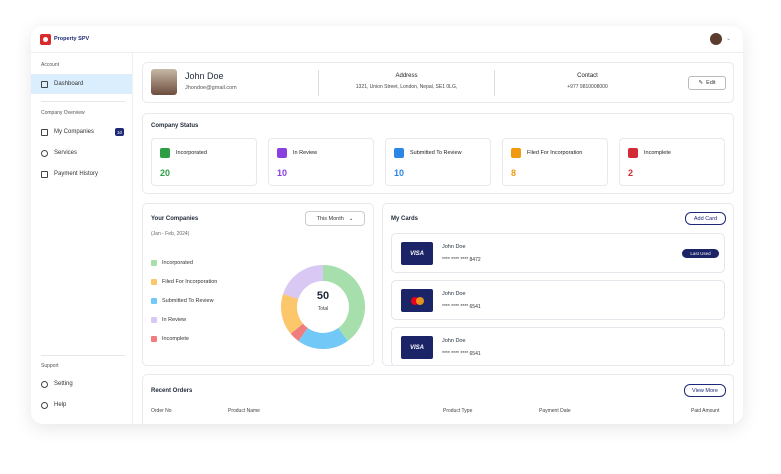  I want to click on add-card-button: Add Card, so click(705, 218).